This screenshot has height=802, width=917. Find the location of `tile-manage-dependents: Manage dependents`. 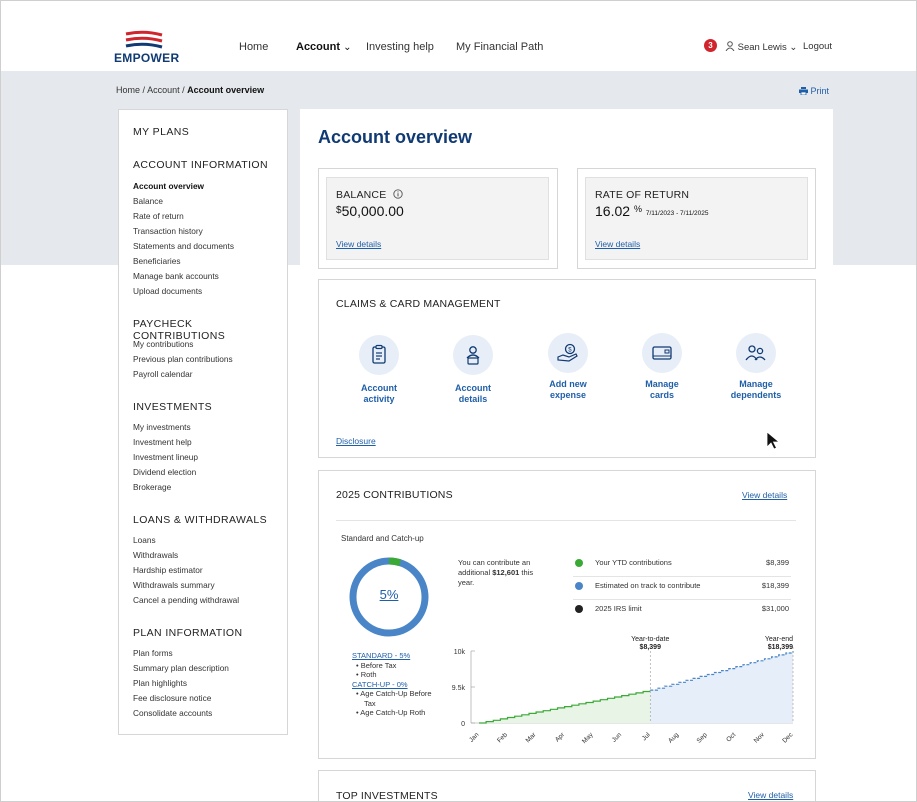

tile-manage-dependents: Manage dependents is located at coordinates (756, 367).